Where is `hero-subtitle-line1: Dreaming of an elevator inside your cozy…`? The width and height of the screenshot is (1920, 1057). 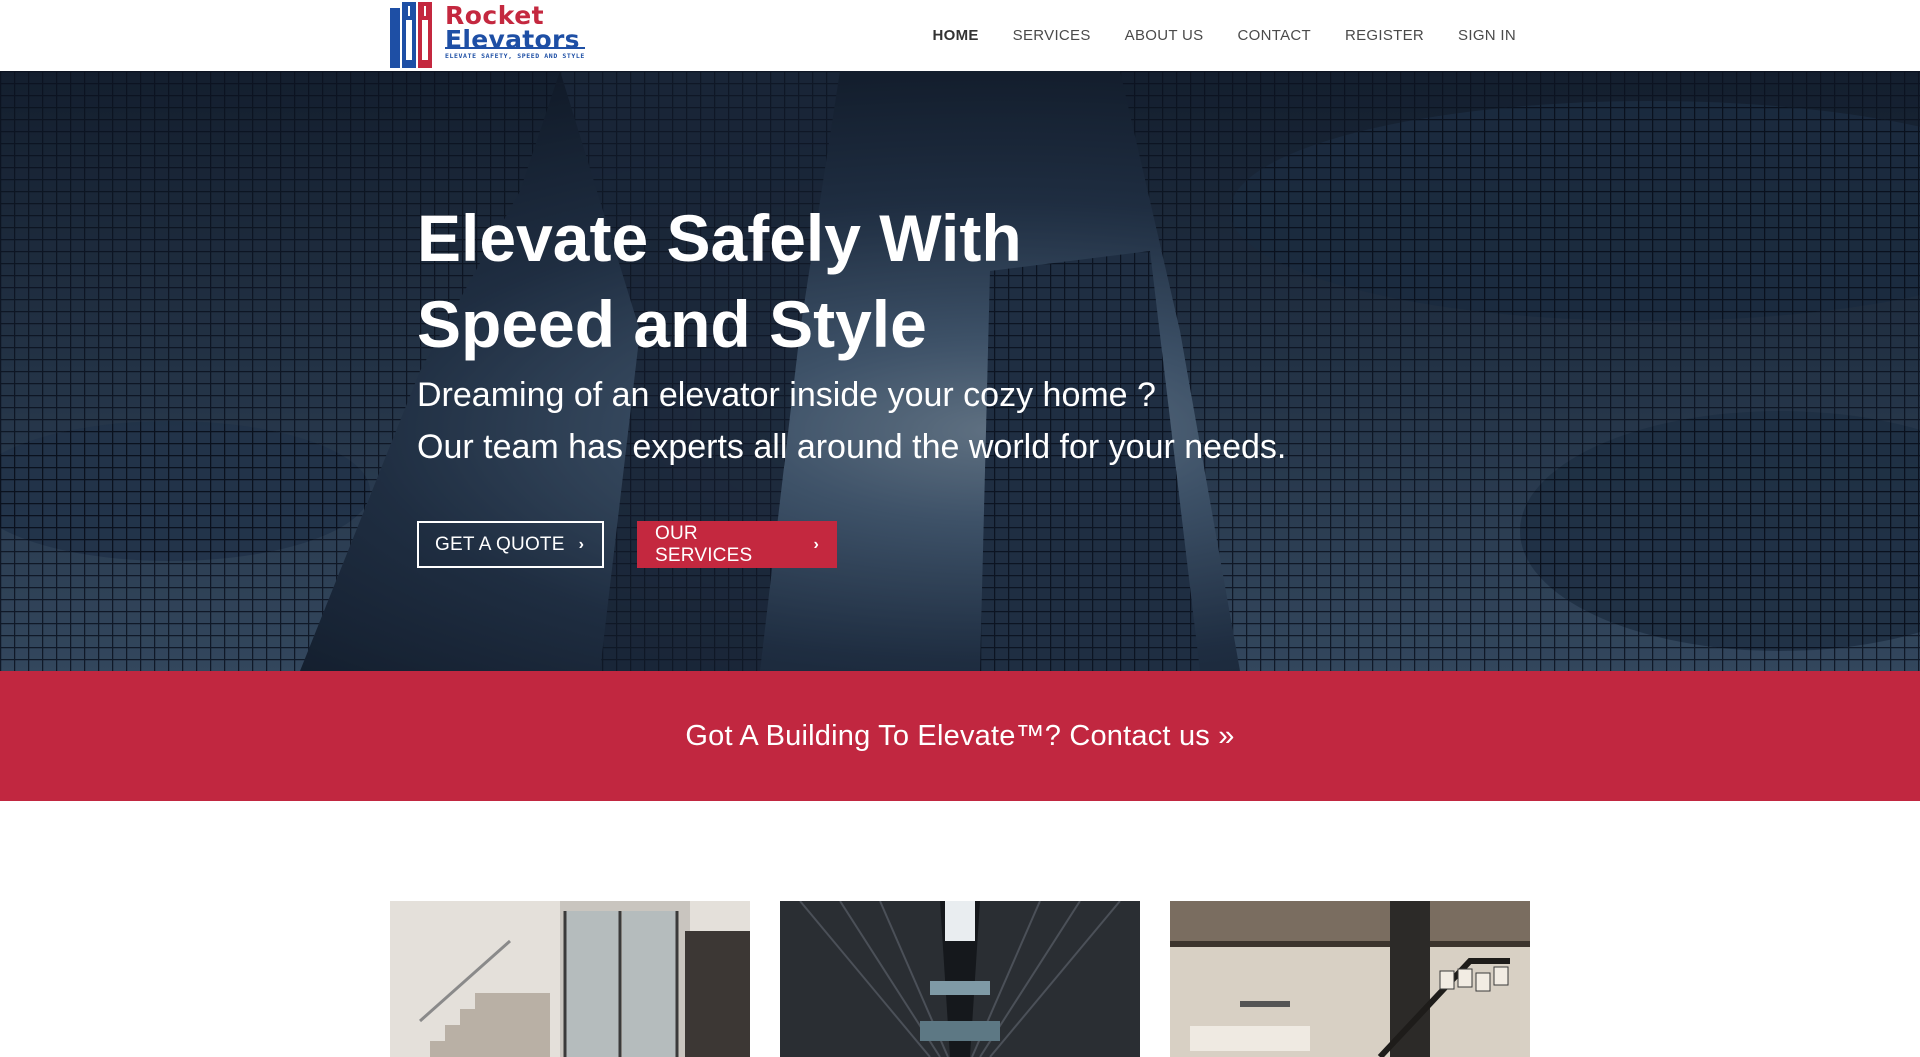
hero-subtitle-line1: Dreaming of an elevator inside your cozy… is located at coordinates (786, 395).